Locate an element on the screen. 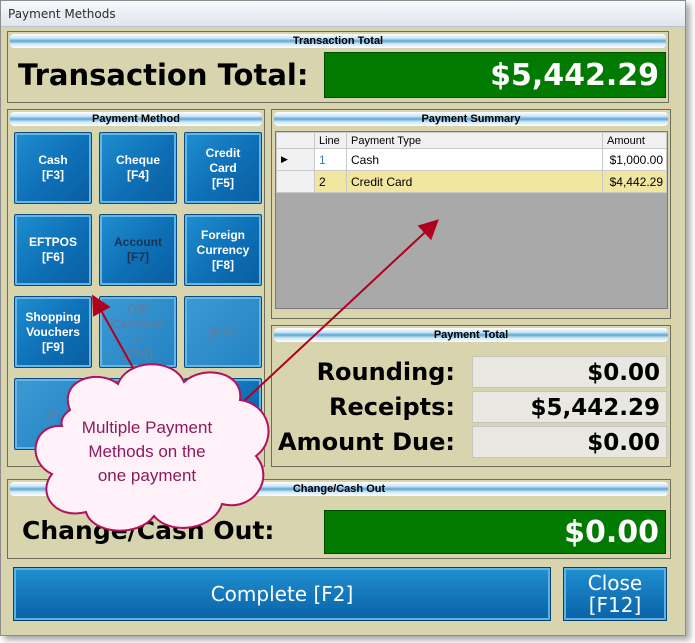 Image resolution: width=695 pixels, height=643 pixels. payment-type-cell: Credit Card is located at coordinates (474, 181).